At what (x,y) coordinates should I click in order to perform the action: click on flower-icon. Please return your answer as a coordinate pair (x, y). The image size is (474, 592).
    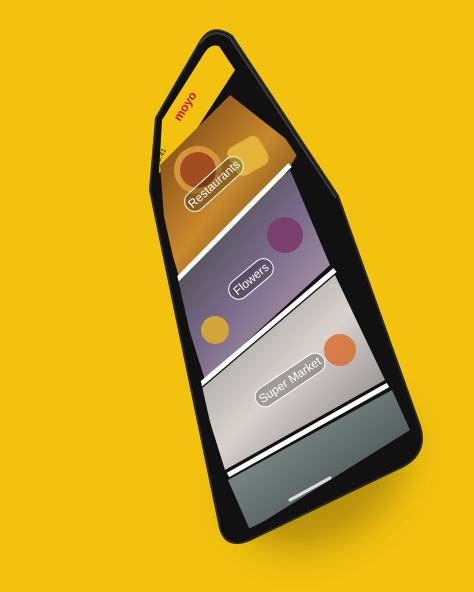
    Looking at the image, I should click on (285, 235).